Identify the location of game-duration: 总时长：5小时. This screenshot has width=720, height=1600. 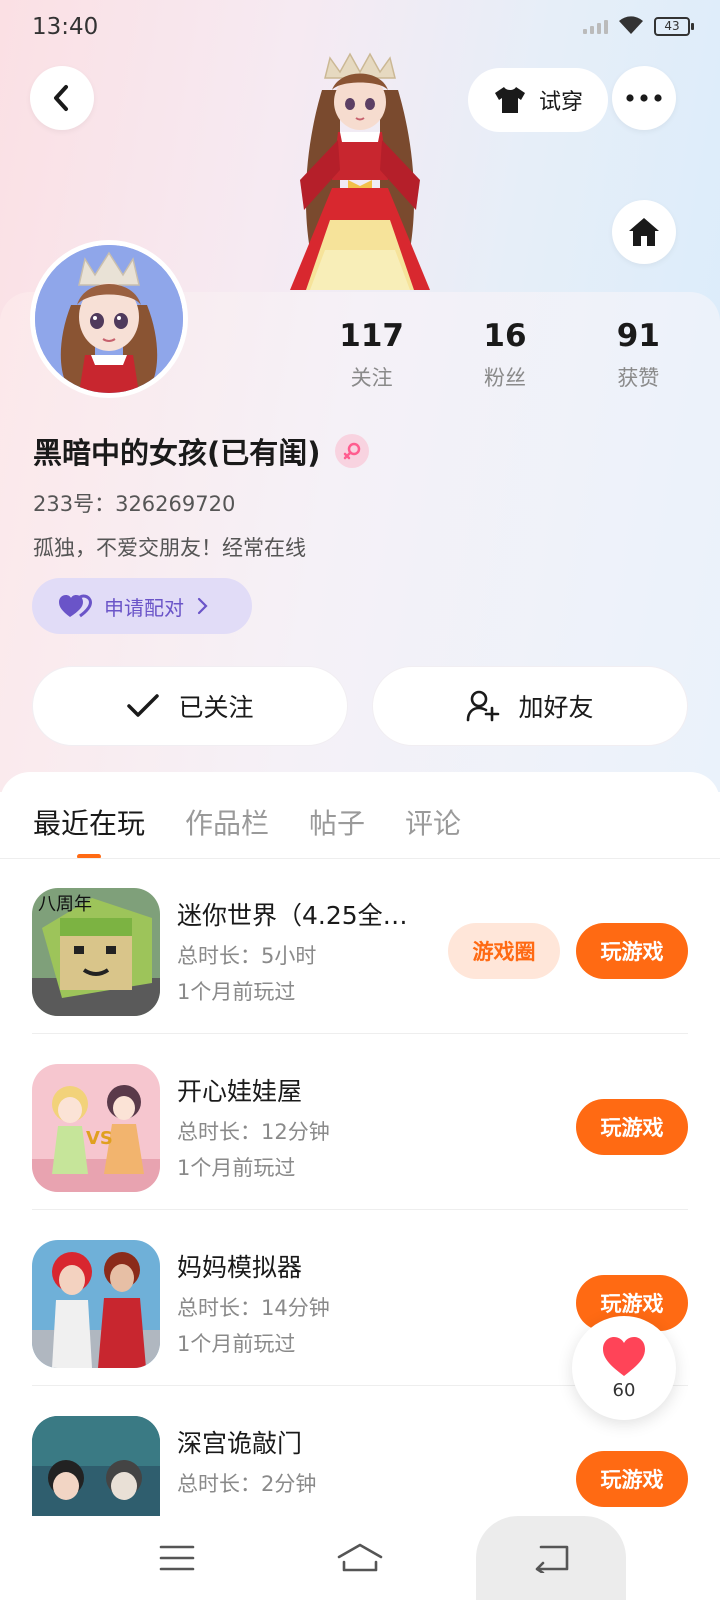
(247, 956).